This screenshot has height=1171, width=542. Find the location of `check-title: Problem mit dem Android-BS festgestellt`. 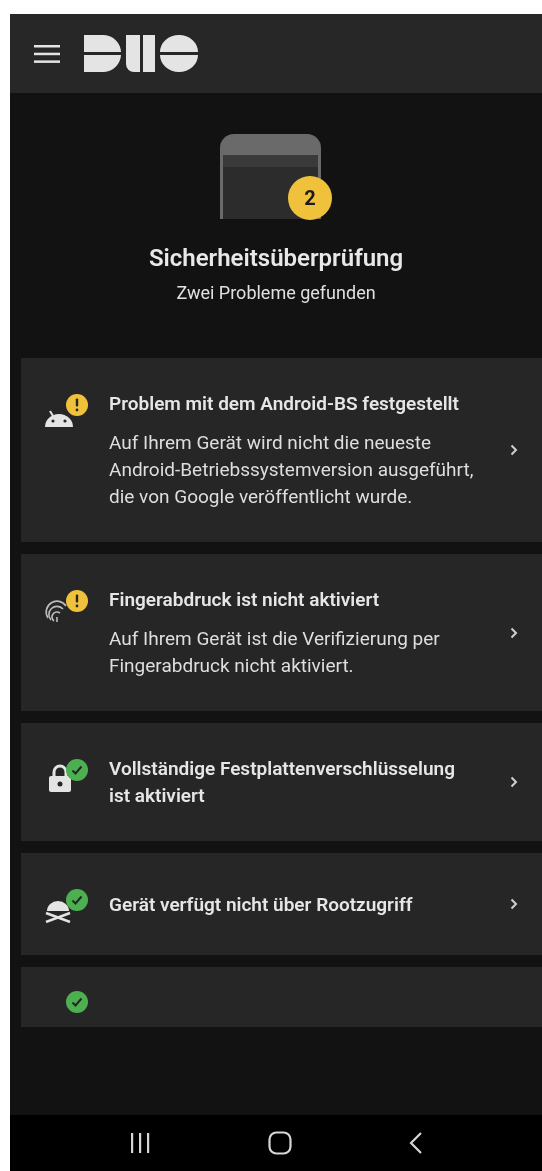

check-title: Problem mit dem Android-BS festgestellt is located at coordinates (284, 404).